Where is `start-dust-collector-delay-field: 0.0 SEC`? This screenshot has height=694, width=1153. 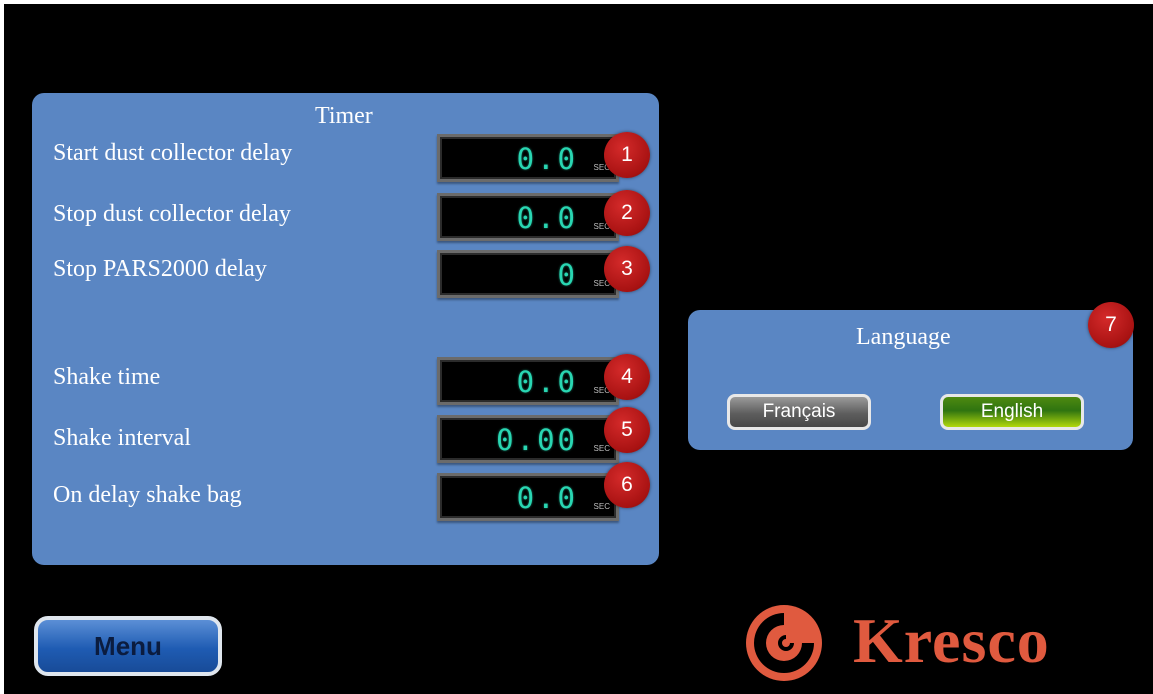 start-dust-collector-delay-field: 0.0 SEC is located at coordinates (528, 158).